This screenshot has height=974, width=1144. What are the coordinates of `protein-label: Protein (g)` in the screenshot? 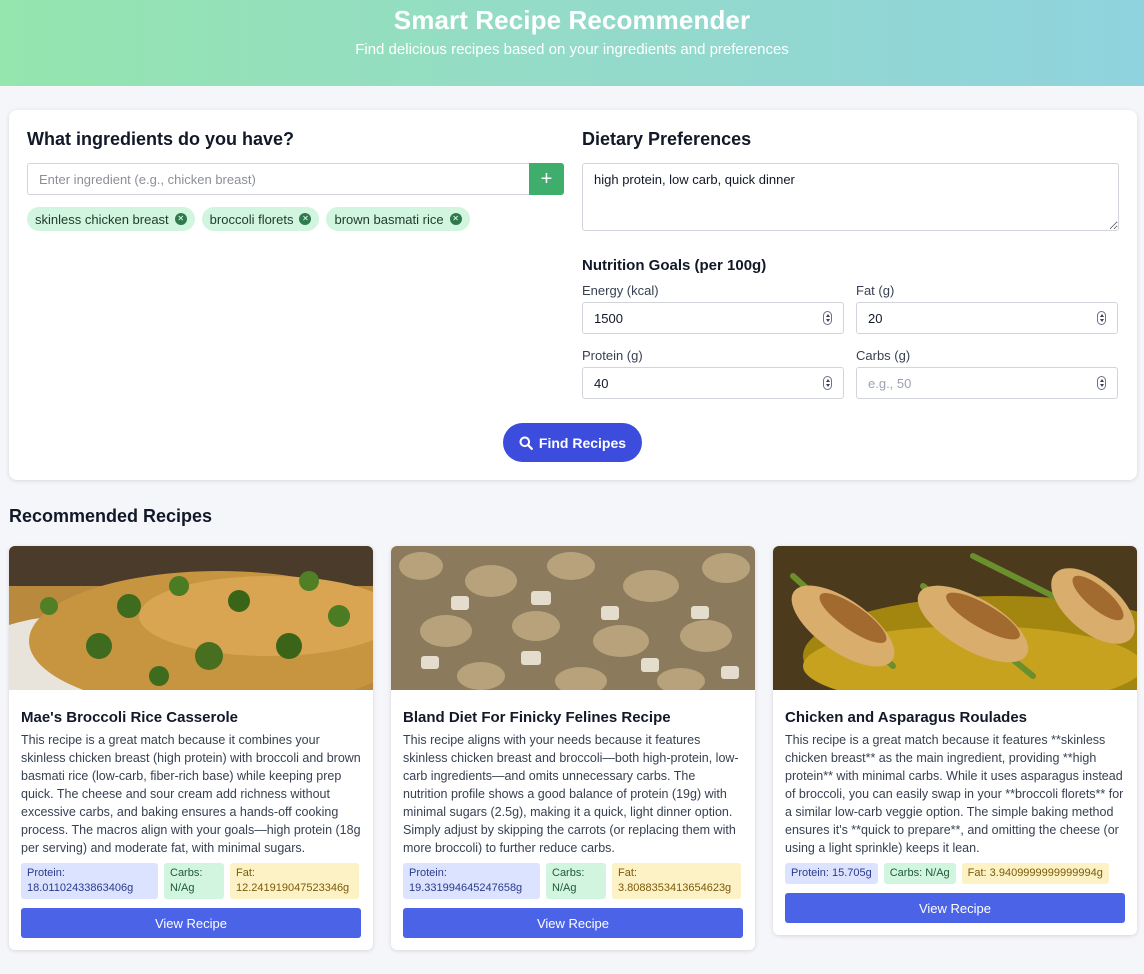 It's located at (612, 355).